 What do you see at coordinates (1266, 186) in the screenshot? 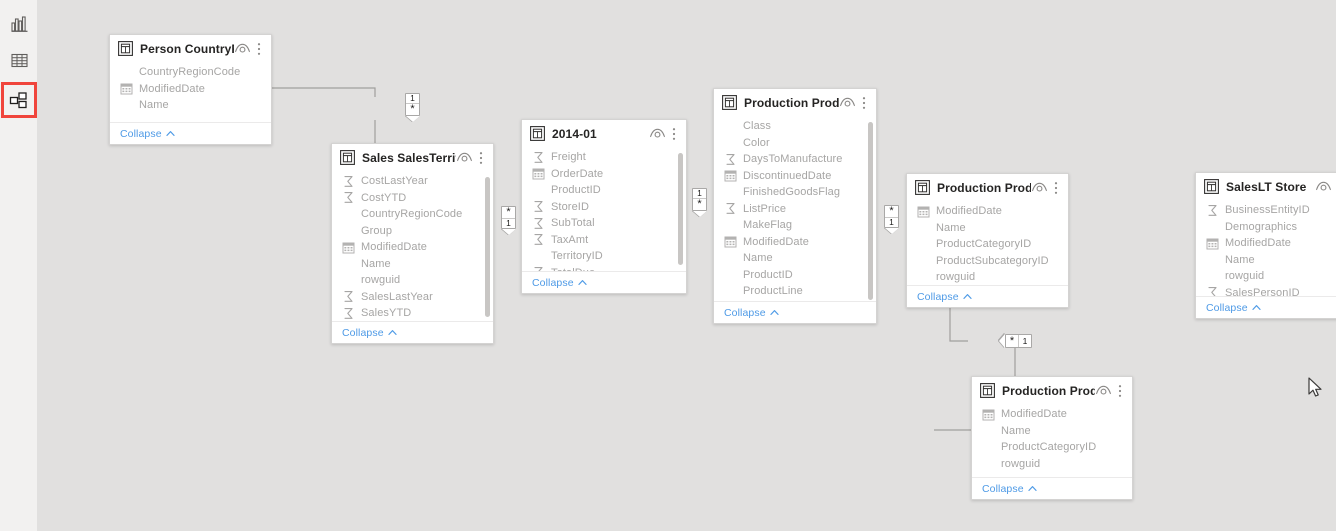
I see `table-header: SalesLT Store` at bounding box center [1266, 186].